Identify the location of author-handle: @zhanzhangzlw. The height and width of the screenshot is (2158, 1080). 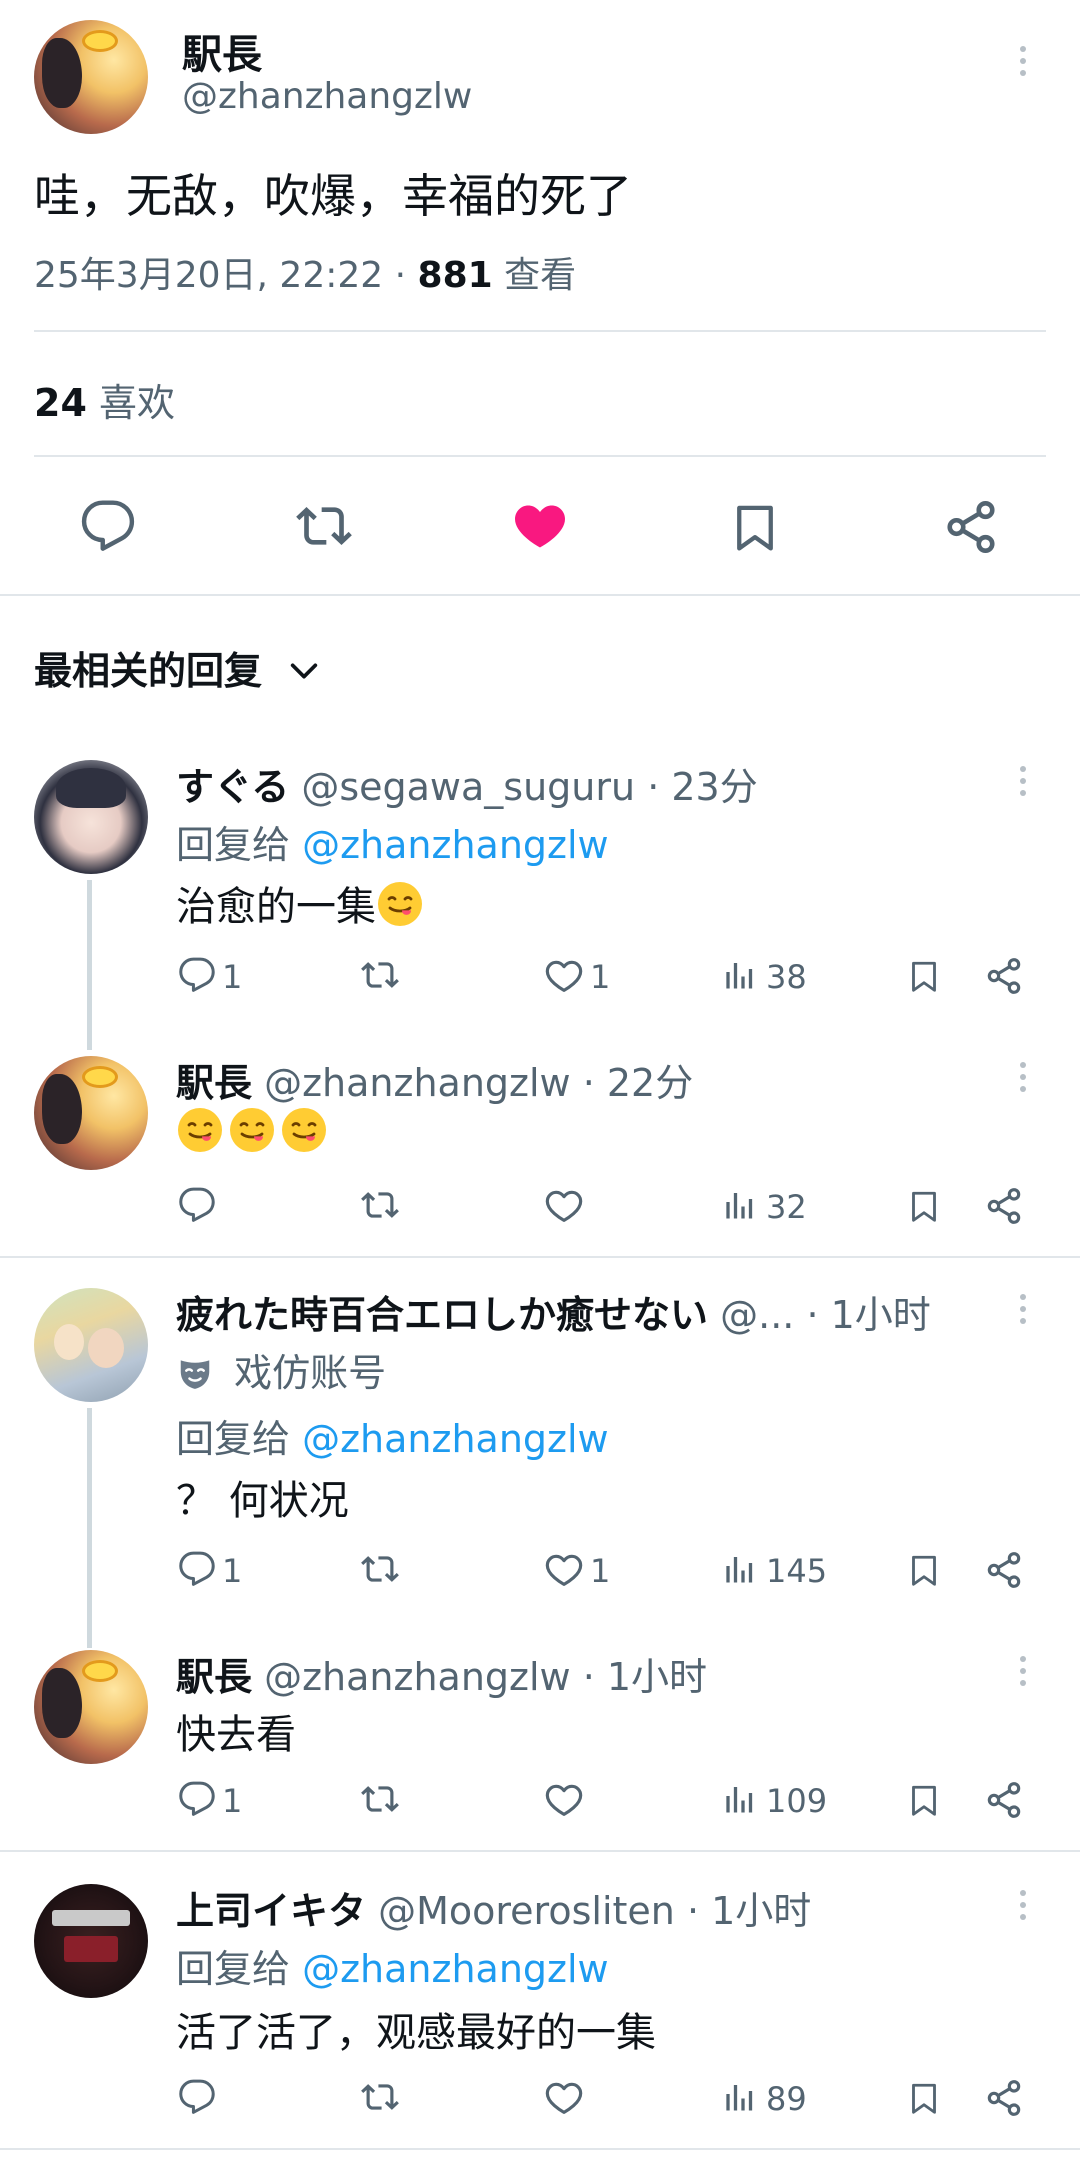
(327, 96).